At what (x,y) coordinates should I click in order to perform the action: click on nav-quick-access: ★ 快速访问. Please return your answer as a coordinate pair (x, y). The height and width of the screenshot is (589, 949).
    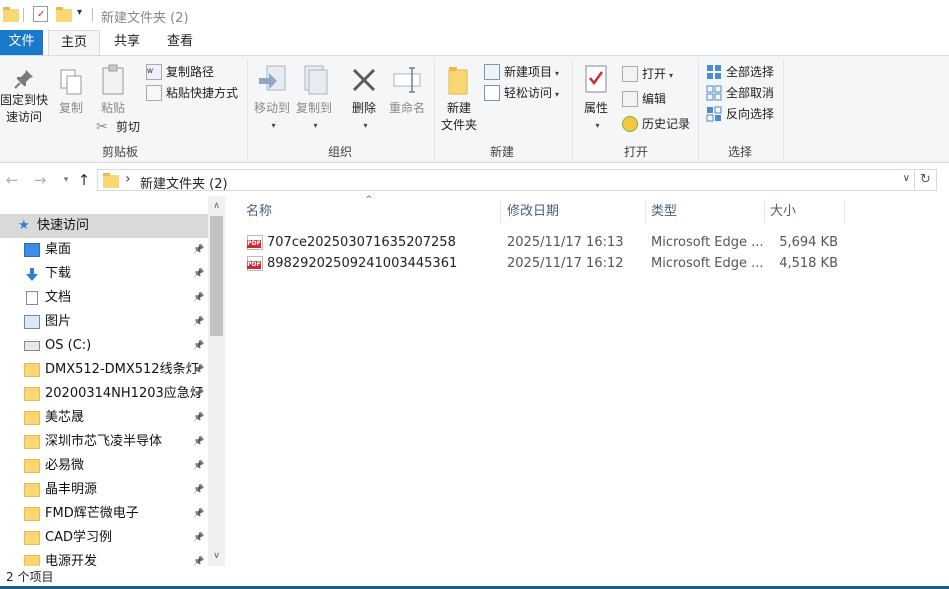
    Looking at the image, I should click on (104, 226).